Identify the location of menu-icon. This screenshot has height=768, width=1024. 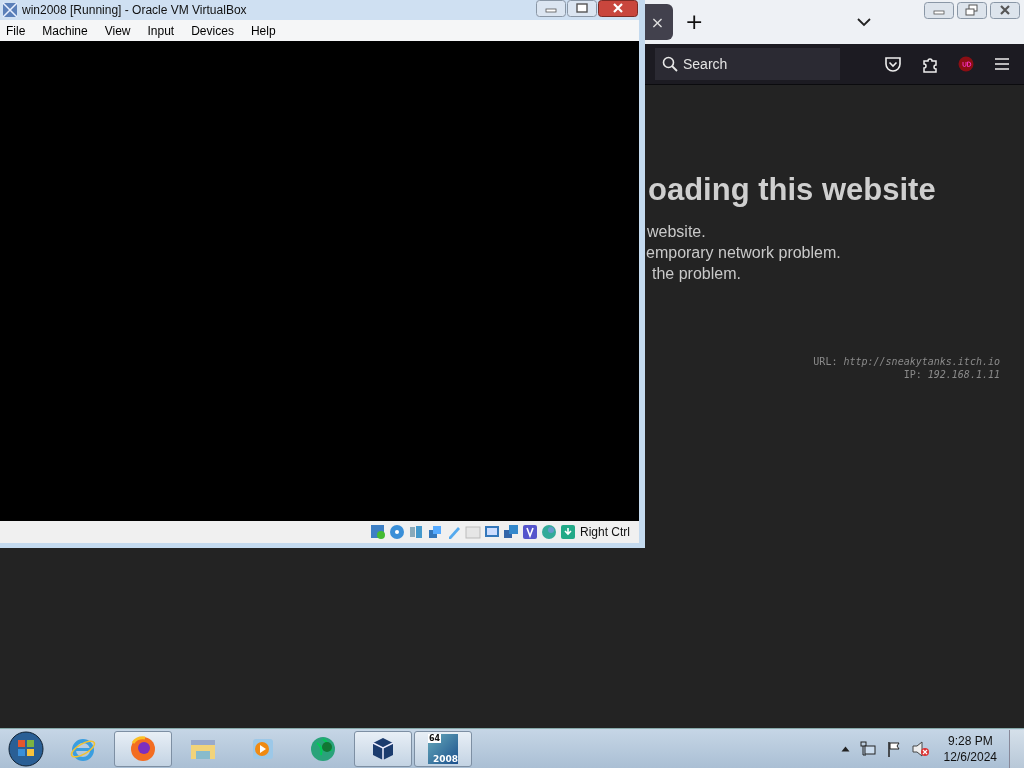
(1002, 64).